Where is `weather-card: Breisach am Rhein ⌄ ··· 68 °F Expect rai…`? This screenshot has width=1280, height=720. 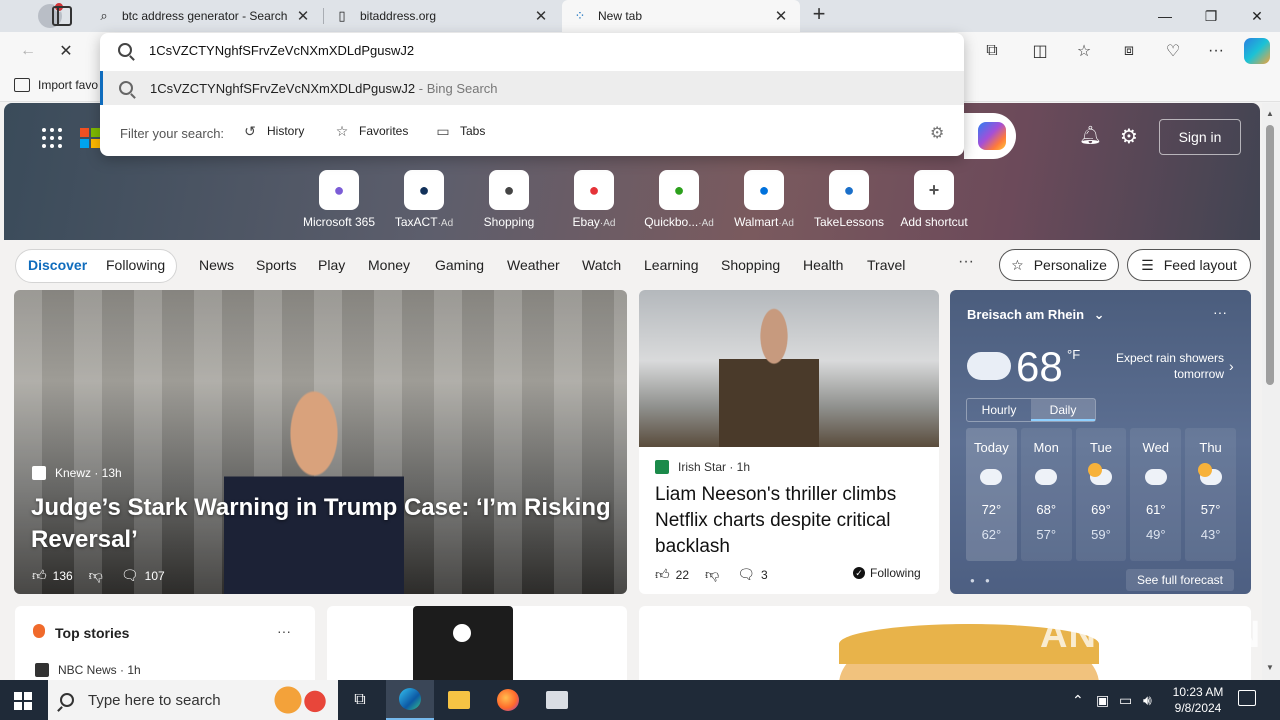
weather-card: Breisach am Rhein ⌄ ··· 68 °F Expect rai… is located at coordinates (1100, 442).